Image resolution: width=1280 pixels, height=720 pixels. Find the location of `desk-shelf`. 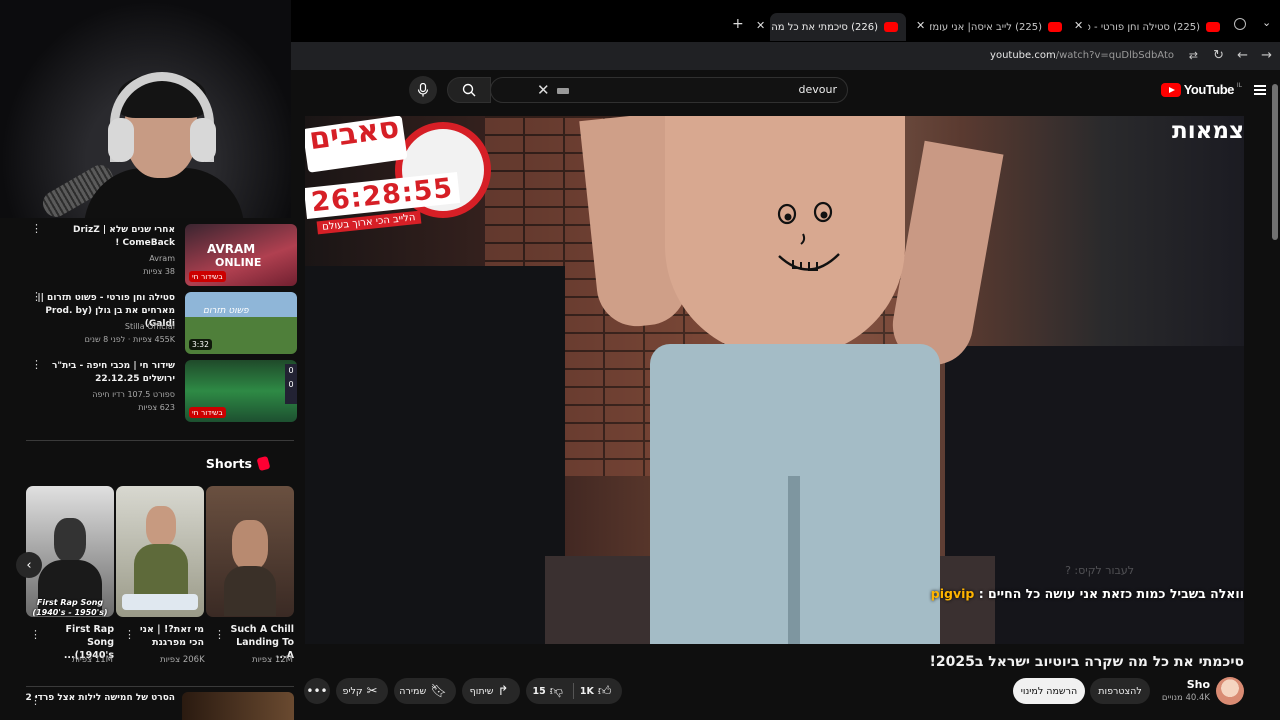

desk-shelf is located at coordinates (435, 455).